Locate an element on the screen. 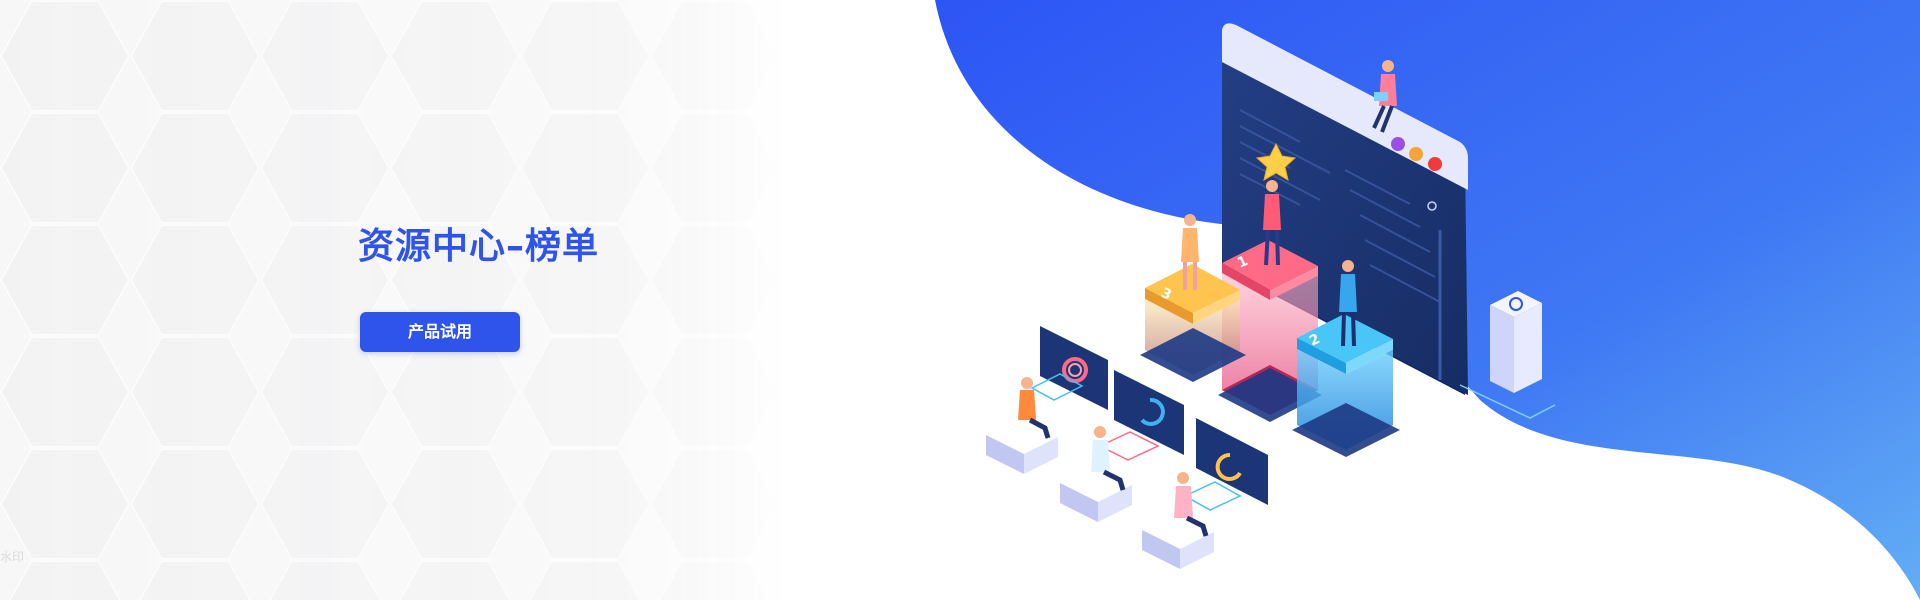 The width and height of the screenshot is (1920, 600). podium-rank-2: 2 is located at coordinates (1346, 385).